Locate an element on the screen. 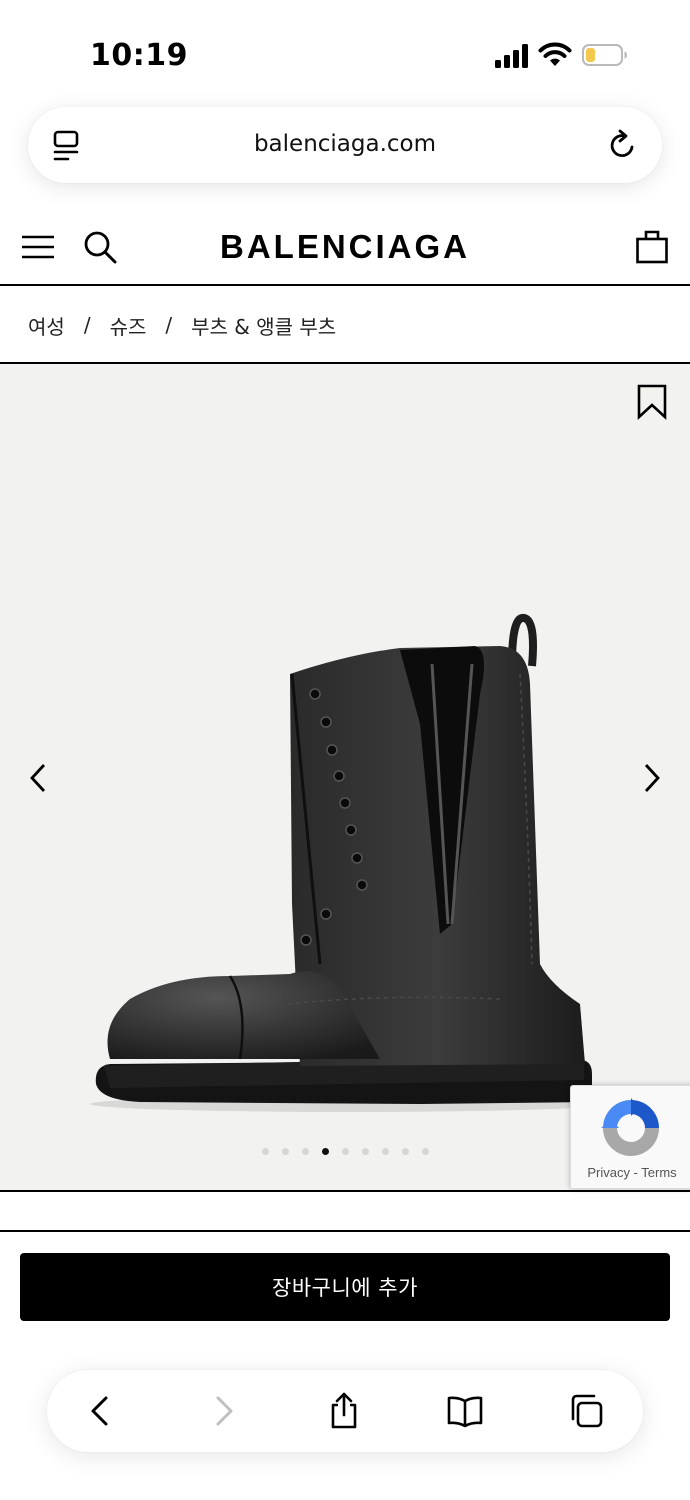  browser-toolbar is located at coordinates (345, 1411).